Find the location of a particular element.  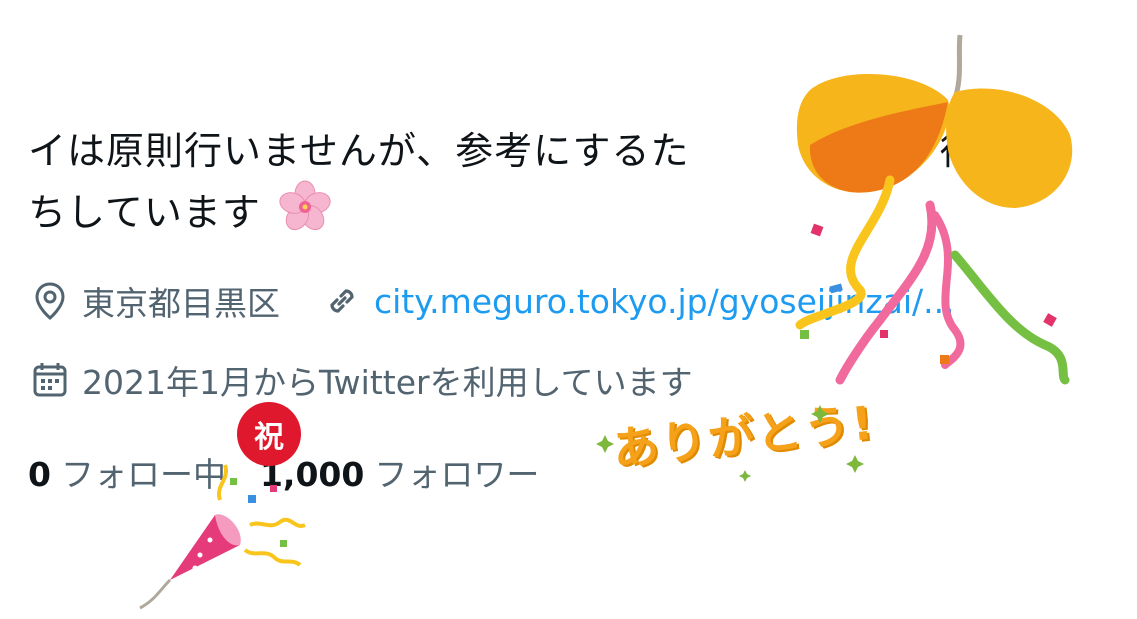

bio-line-1: イは原則行いませんが、参考にするた is located at coordinates (359, 151).